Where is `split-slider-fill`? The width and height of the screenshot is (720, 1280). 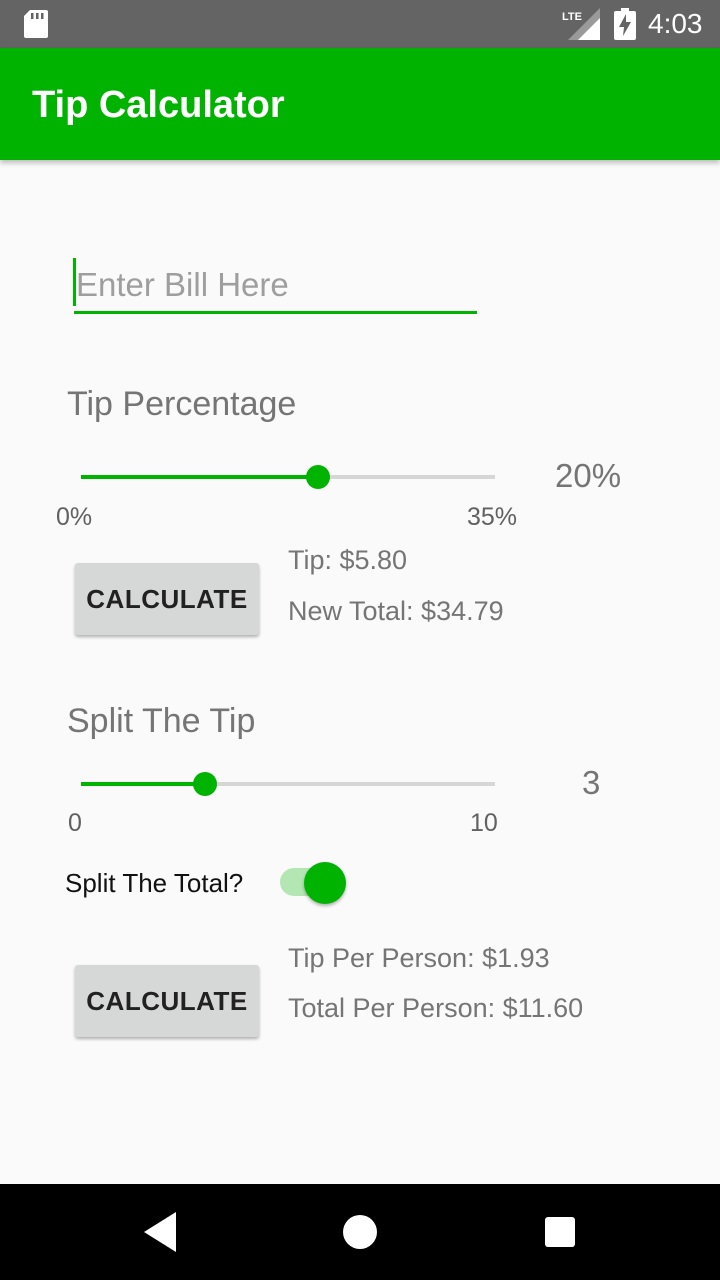
split-slider-fill is located at coordinates (143, 784).